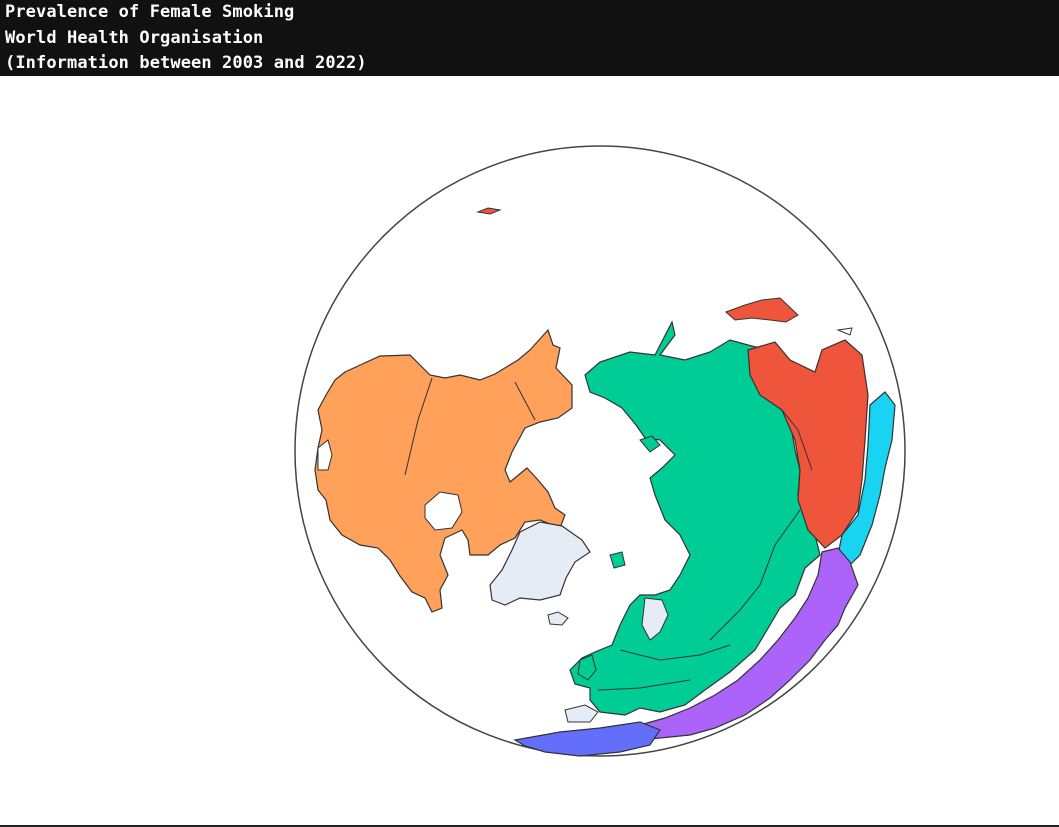  Describe the element at coordinates (150, 12) in the screenshot. I see `chart-title: Prevalence of Female Smoking` at that location.